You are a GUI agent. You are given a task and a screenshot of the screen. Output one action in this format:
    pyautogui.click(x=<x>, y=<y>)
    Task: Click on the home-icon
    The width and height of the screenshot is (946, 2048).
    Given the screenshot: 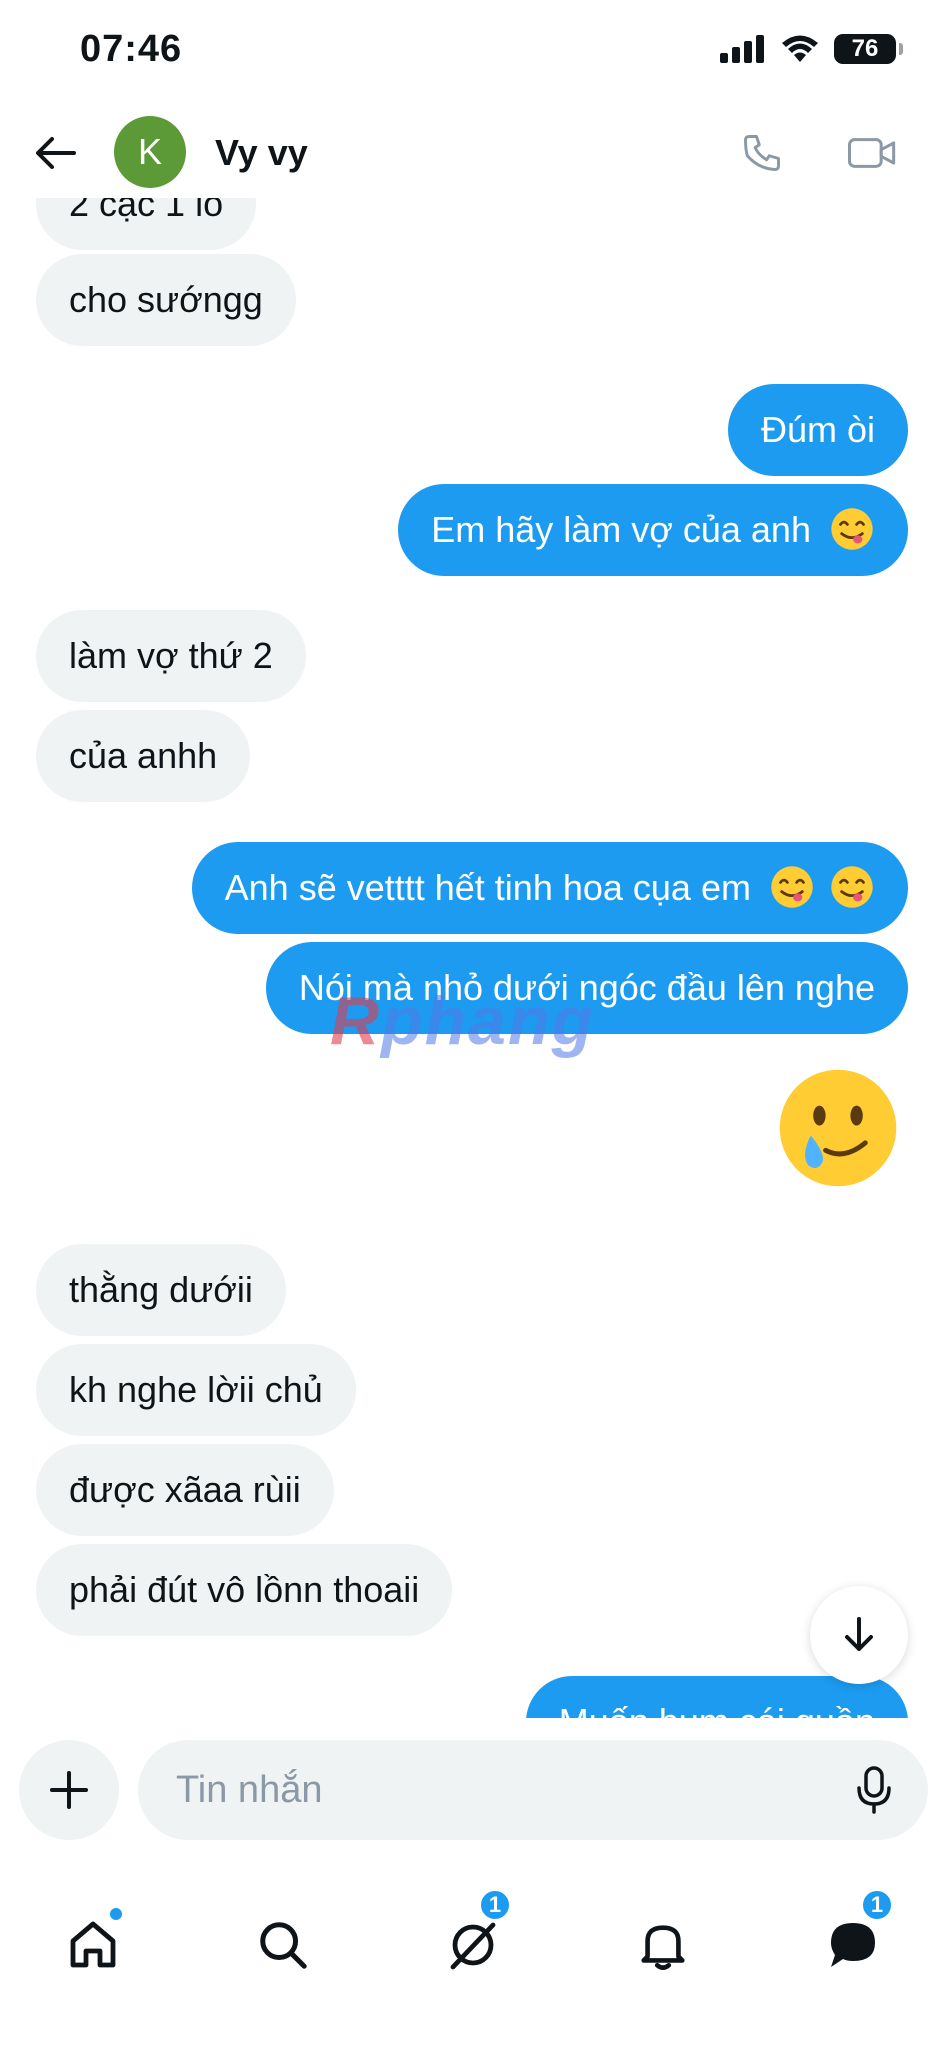 What is the action you would take?
    pyautogui.click(x=93, y=1944)
    